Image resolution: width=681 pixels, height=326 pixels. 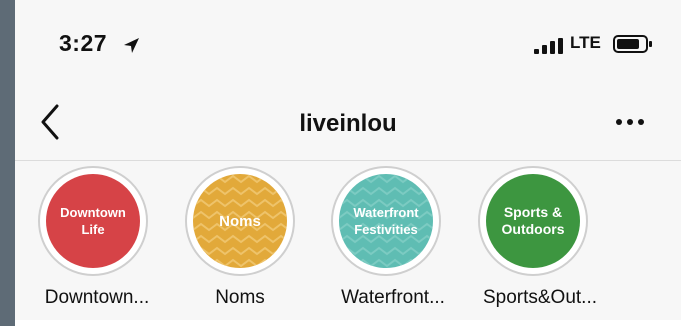 I want to click on highlight-ring: Noms, so click(x=240, y=221).